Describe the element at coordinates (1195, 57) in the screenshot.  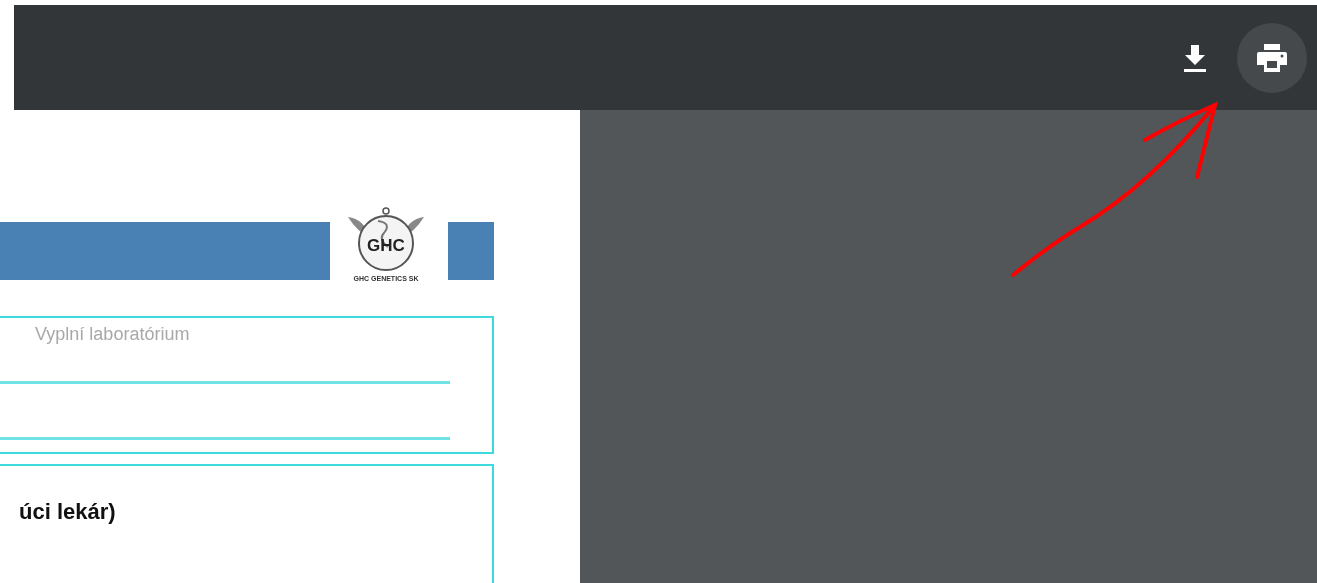
I see `download-icon` at that location.